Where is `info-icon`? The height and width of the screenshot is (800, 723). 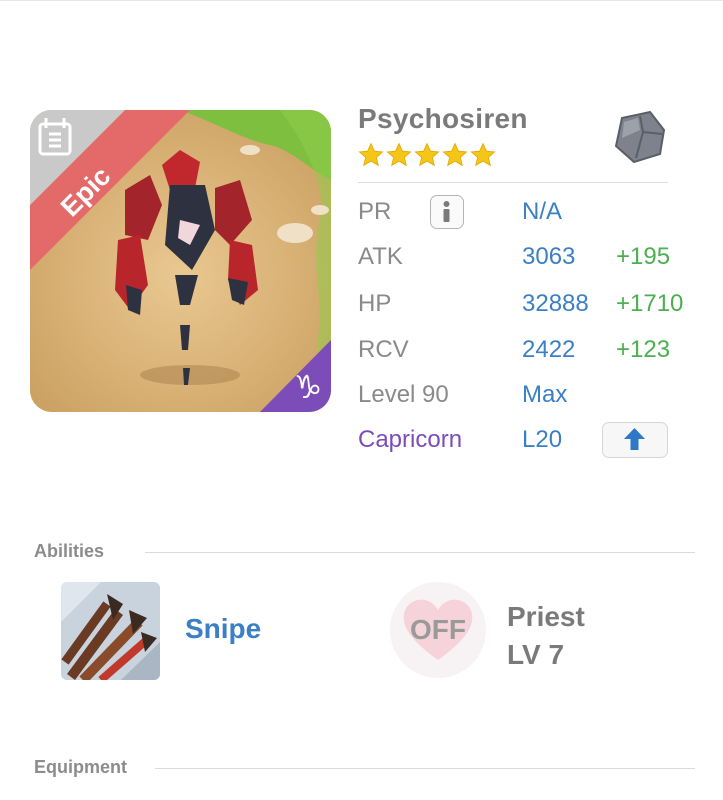 info-icon is located at coordinates (446, 211).